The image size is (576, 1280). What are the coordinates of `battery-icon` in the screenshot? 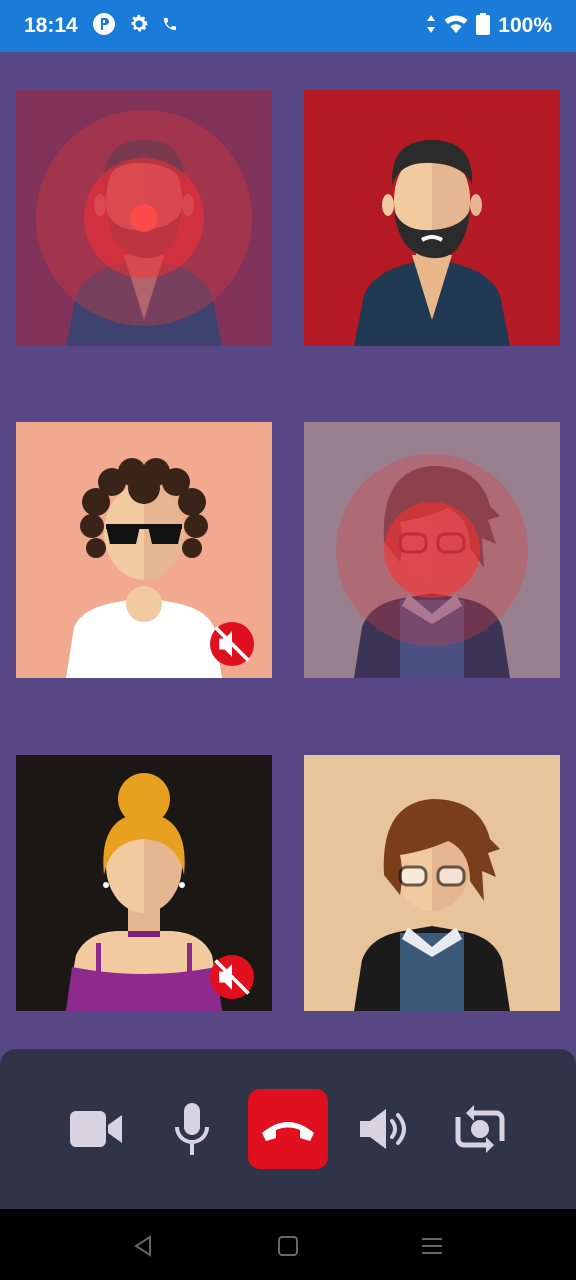 It's located at (483, 26).